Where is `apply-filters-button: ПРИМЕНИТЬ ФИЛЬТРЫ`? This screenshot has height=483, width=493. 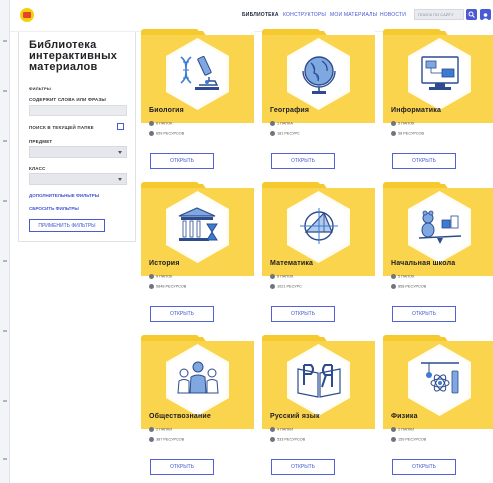 apply-filters-button: ПРИМЕНИТЬ ФИЛЬТРЫ is located at coordinates (67, 225).